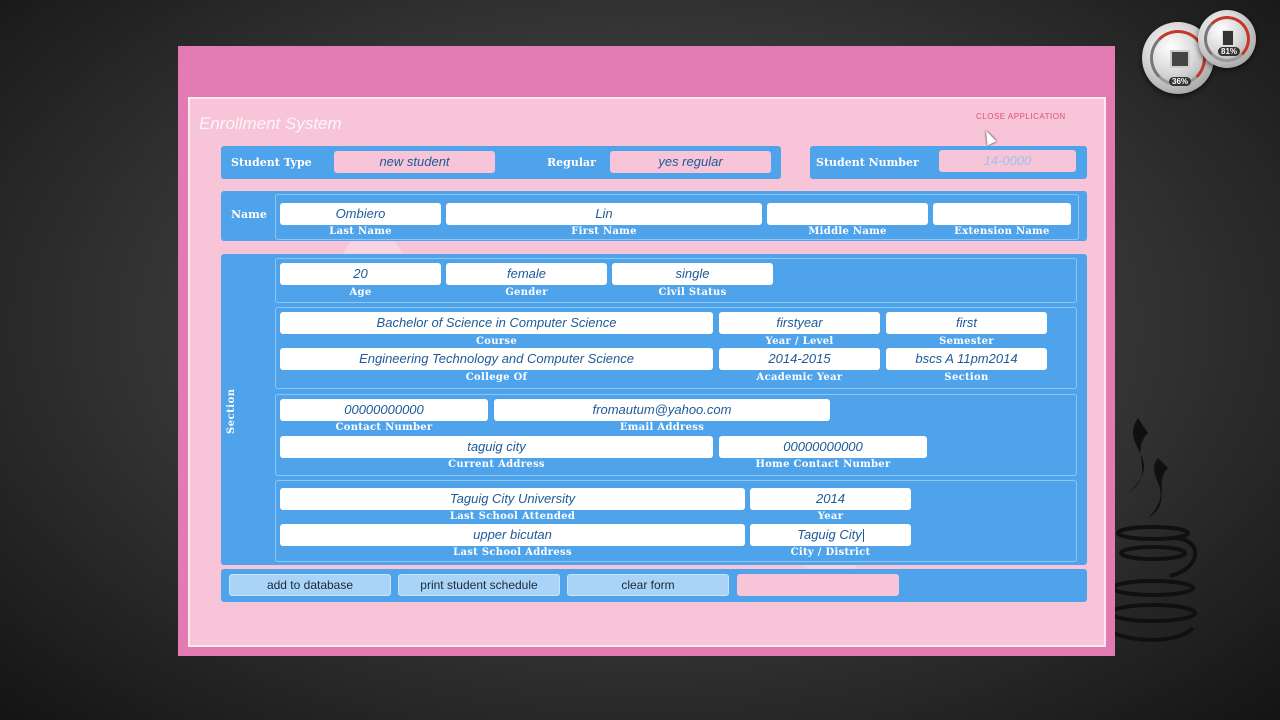  I want to click on text-caret, so click(863, 536).